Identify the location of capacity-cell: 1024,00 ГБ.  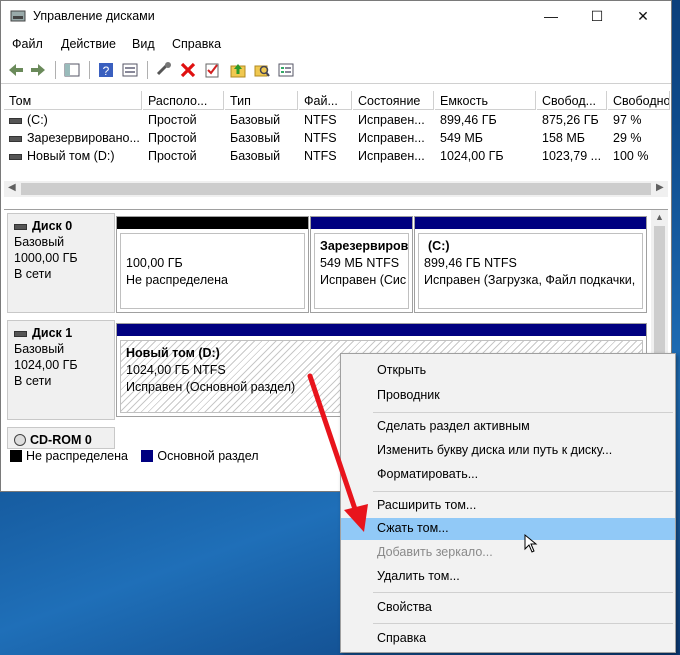
(472, 156).